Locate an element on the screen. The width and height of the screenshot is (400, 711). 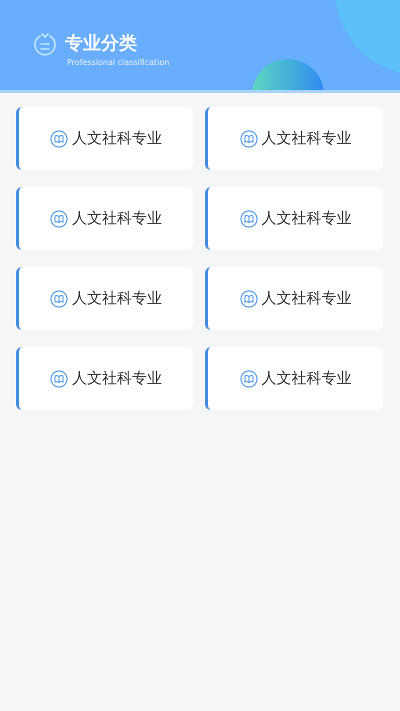
page-title: 专业分类 is located at coordinates (101, 43).